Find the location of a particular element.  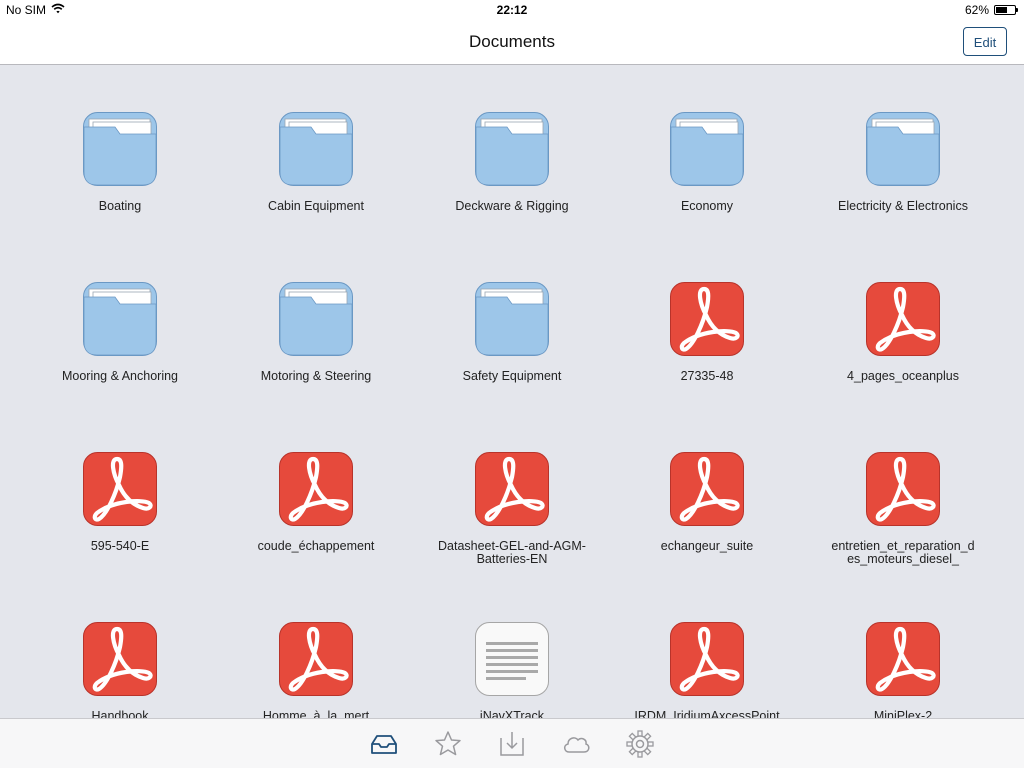

item-label: Safety Equipment is located at coordinates (512, 376).